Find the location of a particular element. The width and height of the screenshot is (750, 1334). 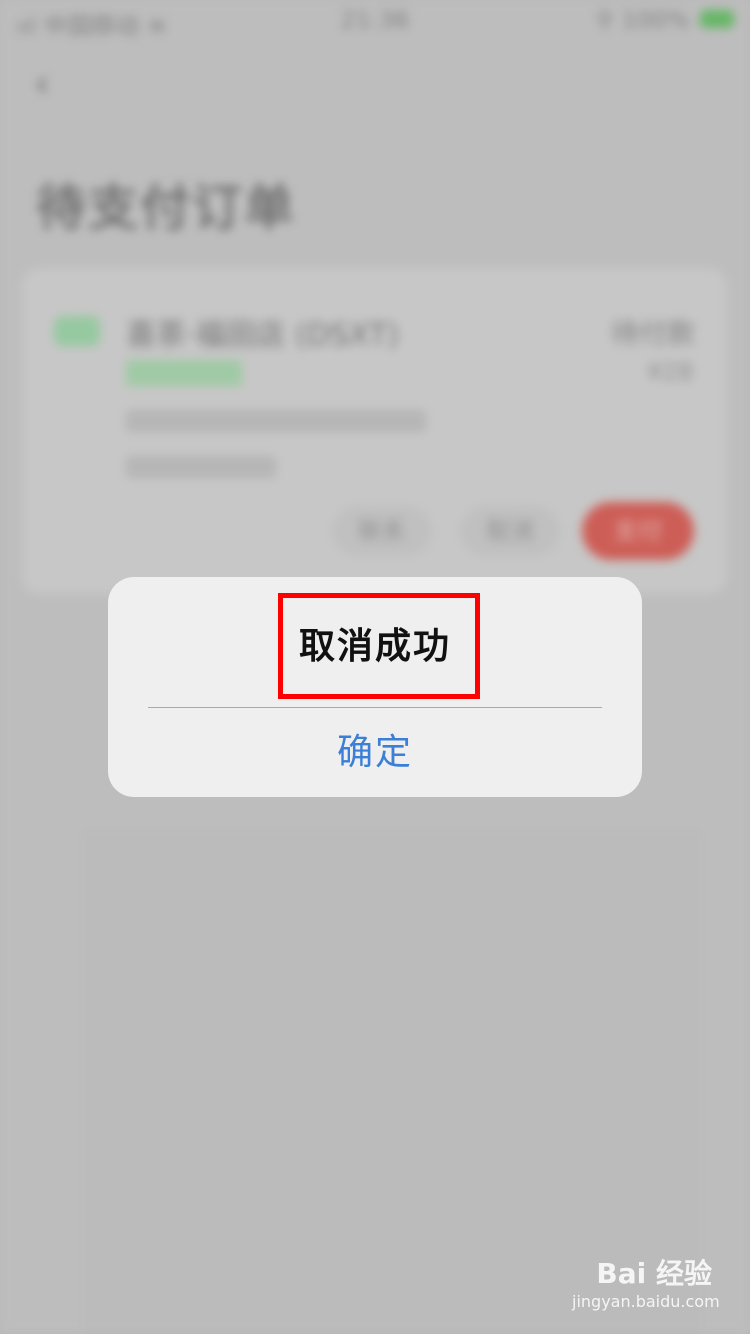

alert-dialog: 取消成功 确定 is located at coordinates (375, 687).